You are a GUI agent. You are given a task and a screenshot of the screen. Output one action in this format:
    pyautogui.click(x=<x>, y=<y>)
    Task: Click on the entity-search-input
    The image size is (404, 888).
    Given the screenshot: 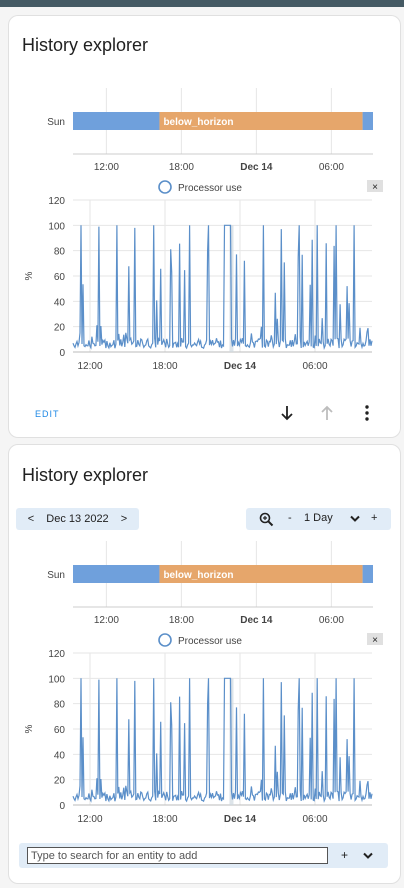 What is the action you would take?
    pyautogui.click(x=177, y=855)
    